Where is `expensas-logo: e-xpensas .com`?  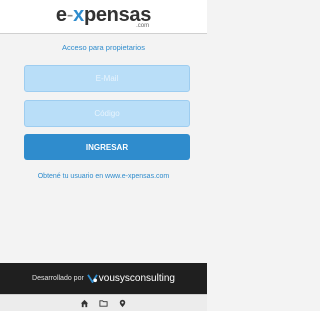 expensas-logo: e-xpensas .com is located at coordinates (103, 16).